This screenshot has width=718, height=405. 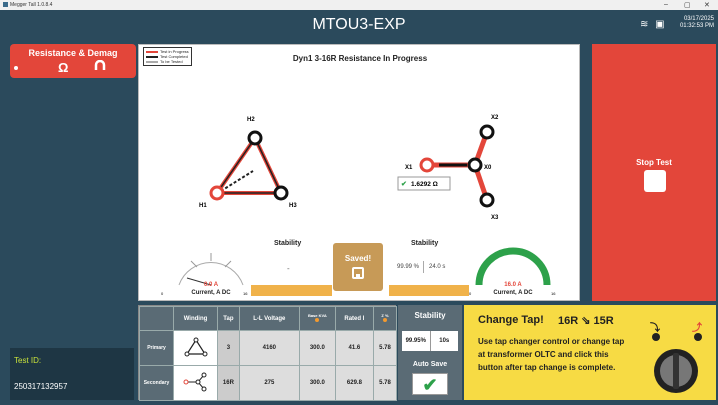 What do you see at coordinates (444, 341) in the screenshot?
I see `stability-seconds: 10s` at bounding box center [444, 341].